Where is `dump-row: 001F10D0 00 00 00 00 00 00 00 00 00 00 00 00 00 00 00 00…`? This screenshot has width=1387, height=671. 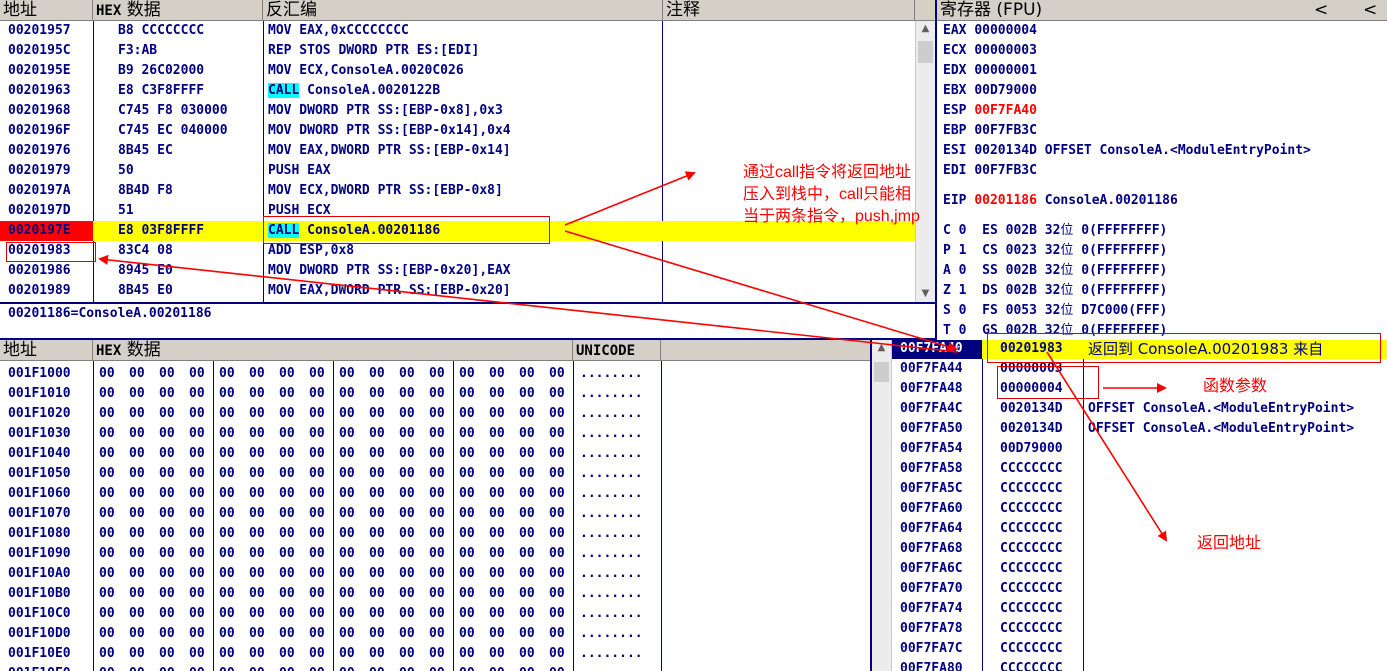 dump-row: 001F10D0 00 00 00 00 00 00 00 00 00 00 00 00 00 00 00 00… is located at coordinates (435, 634).